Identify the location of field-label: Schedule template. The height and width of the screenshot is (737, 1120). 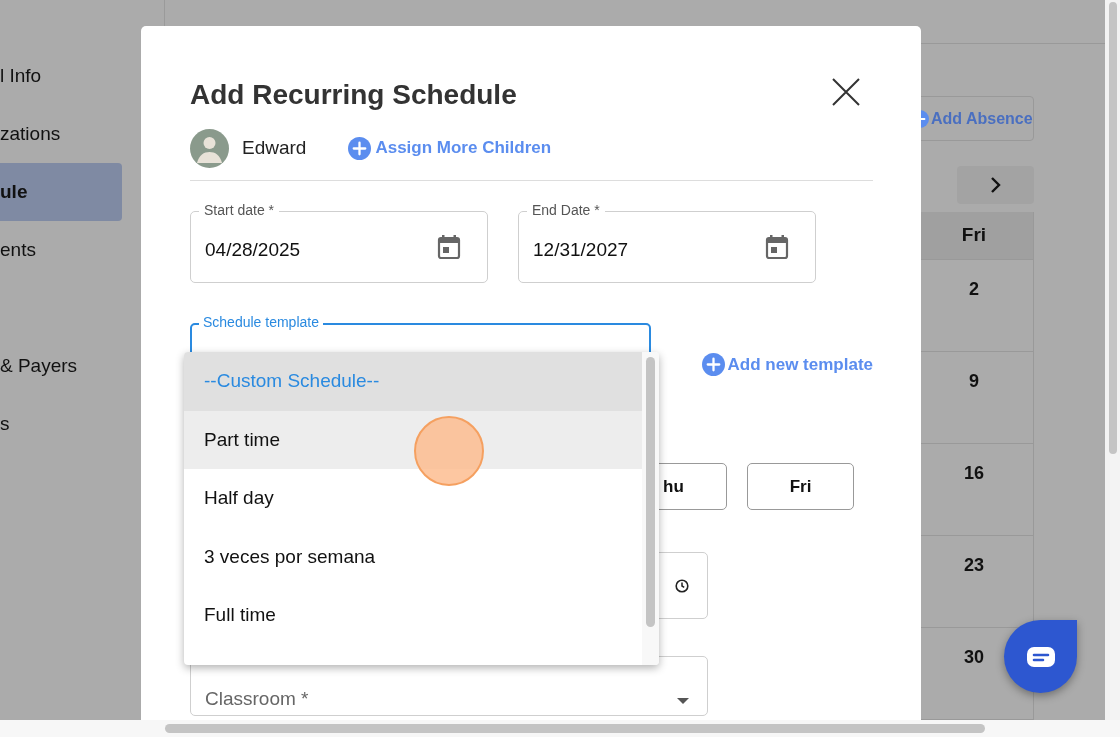
(261, 322).